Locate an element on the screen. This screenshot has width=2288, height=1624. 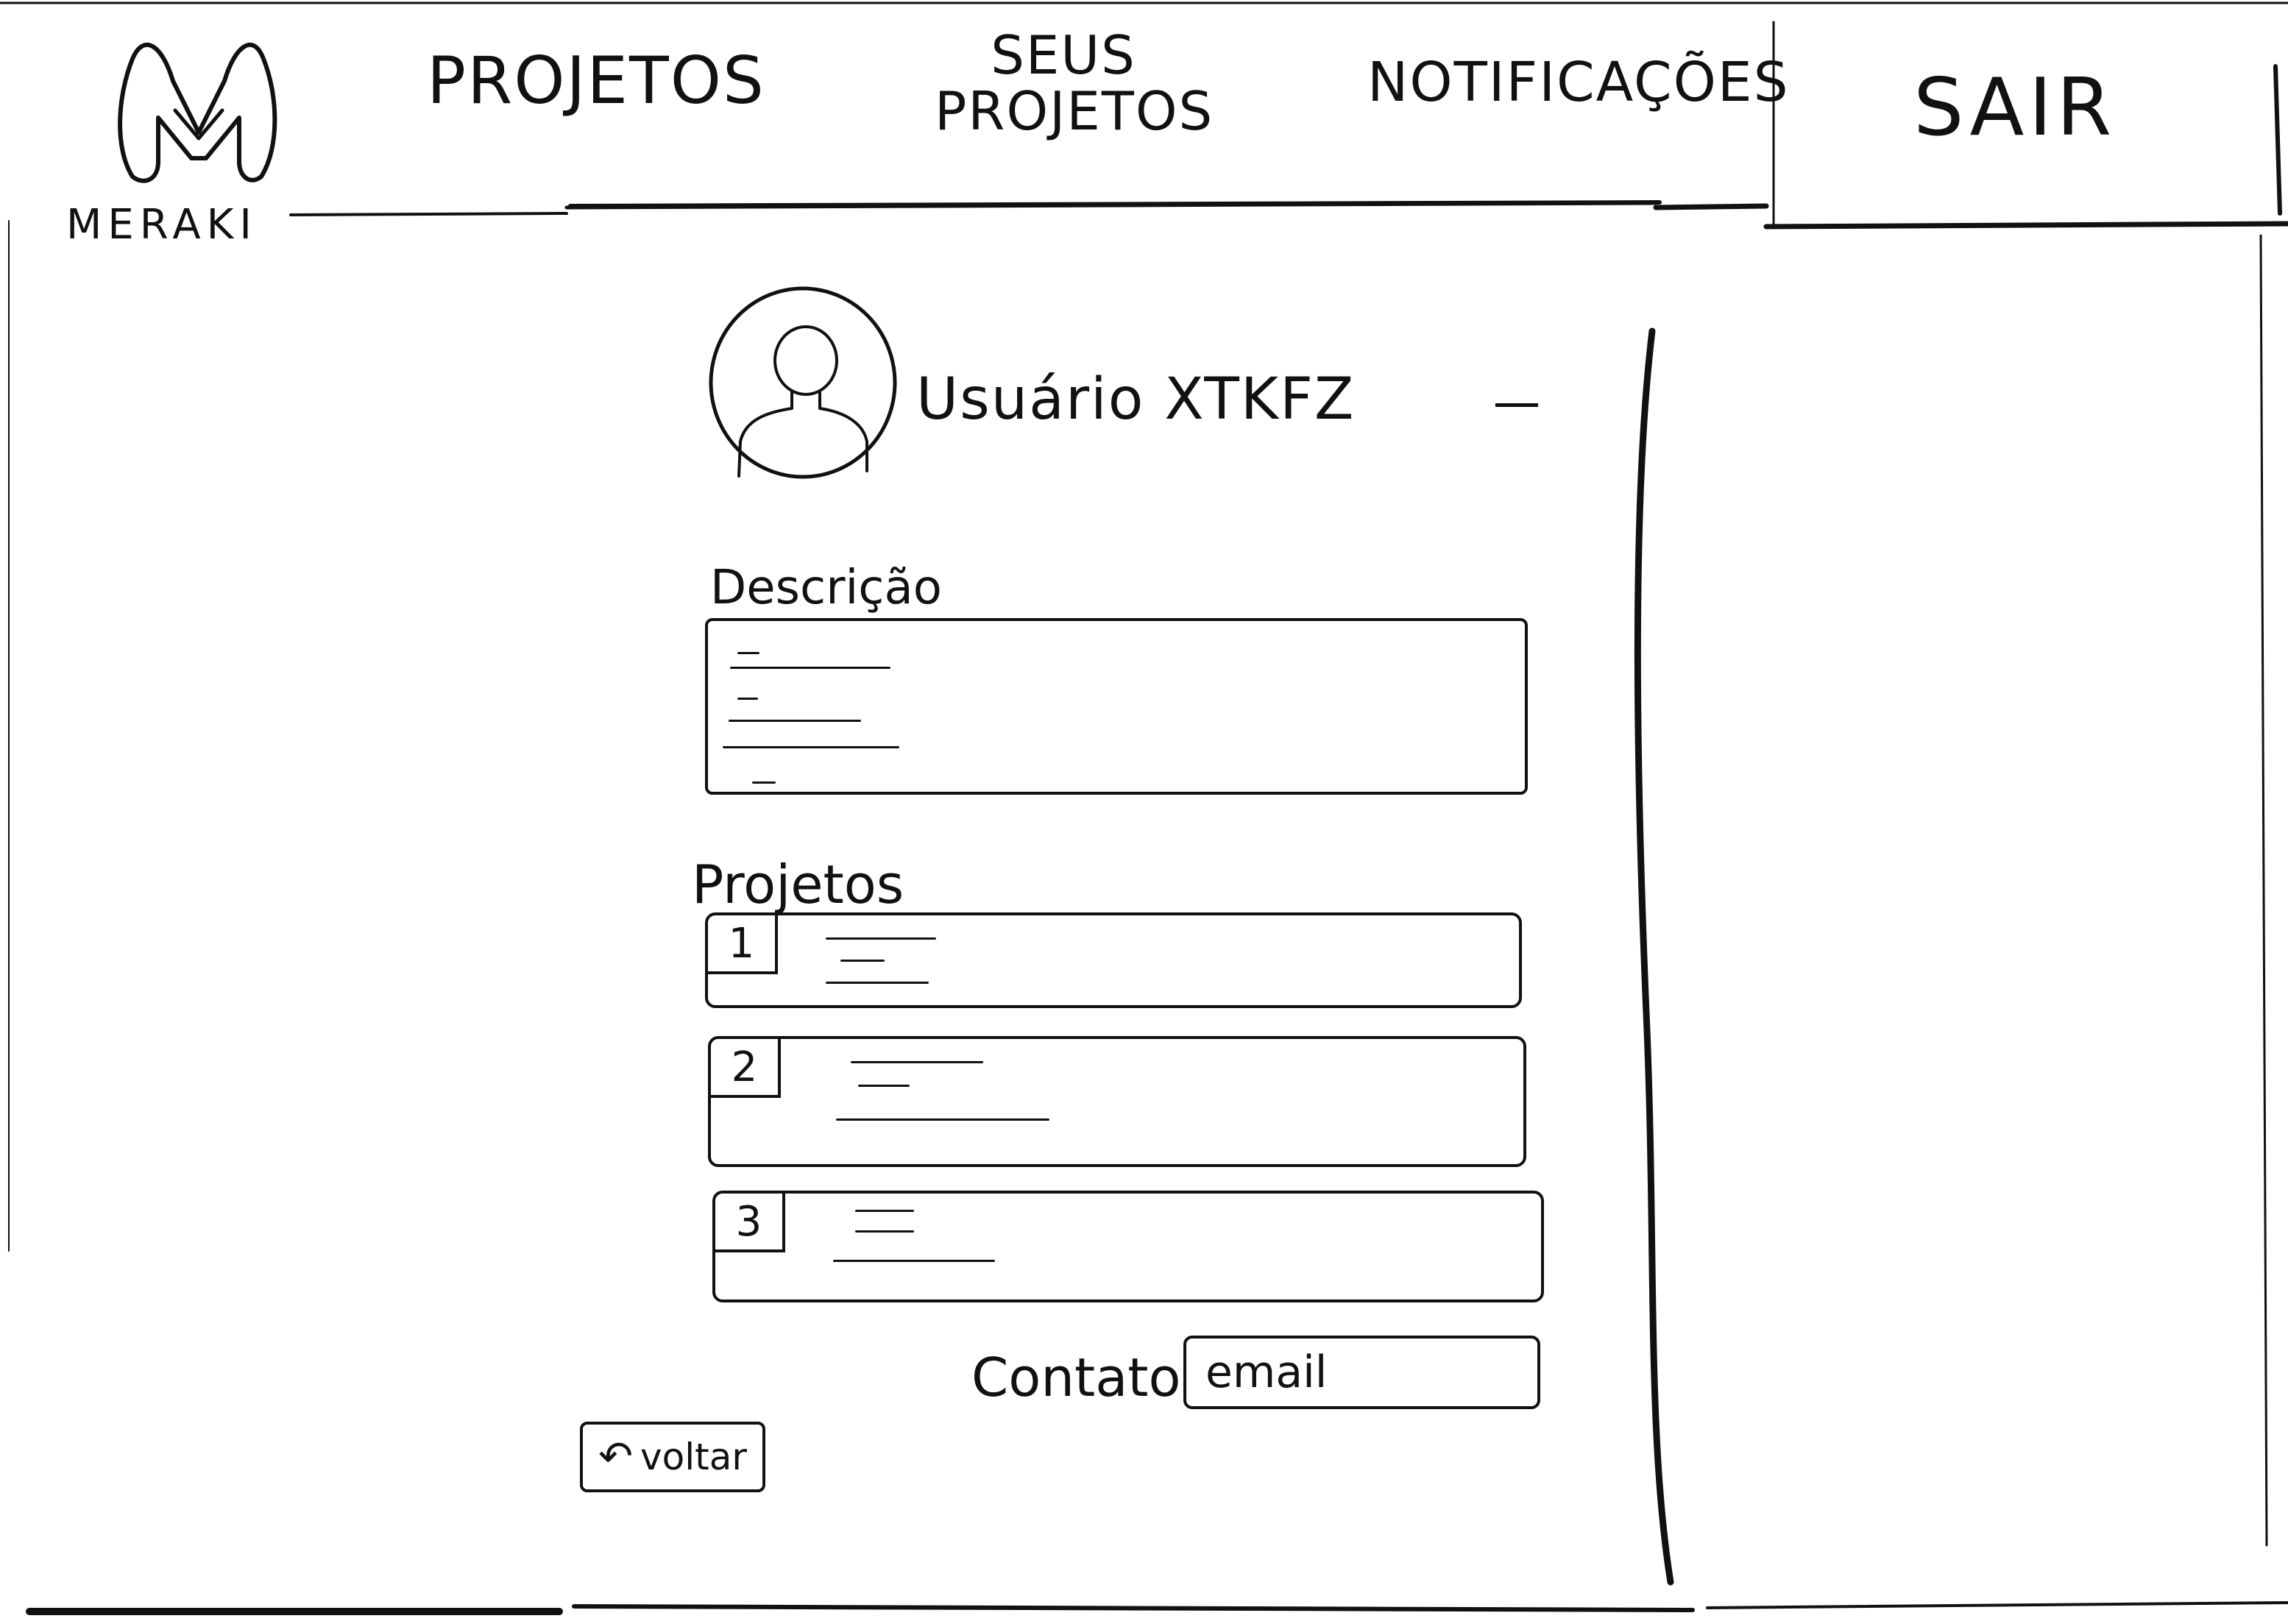
project-number: 3 is located at coordinates (750, 1223).